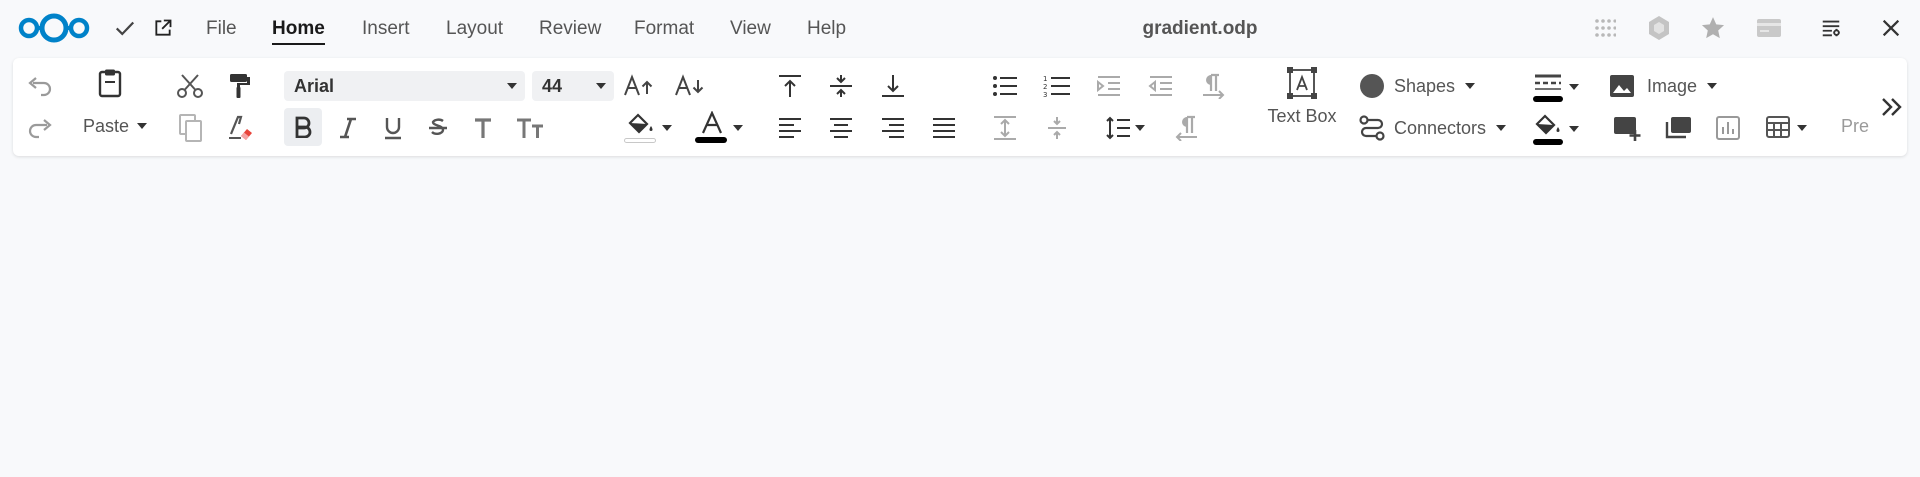 The height and width of the screenshot is (477, 1920). Describe the element at coordinates (664, 29) in the screenshot. I see `menu-format: Format` at that location.